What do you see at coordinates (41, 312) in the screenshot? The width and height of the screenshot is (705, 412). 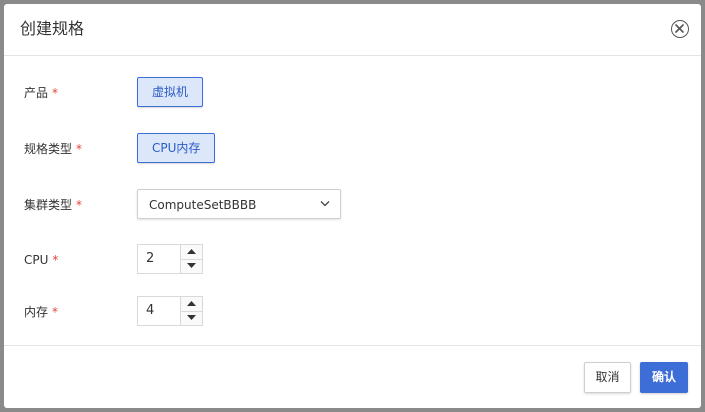 I see `memory-label: 内存 *` at bounding box center [41, 312].